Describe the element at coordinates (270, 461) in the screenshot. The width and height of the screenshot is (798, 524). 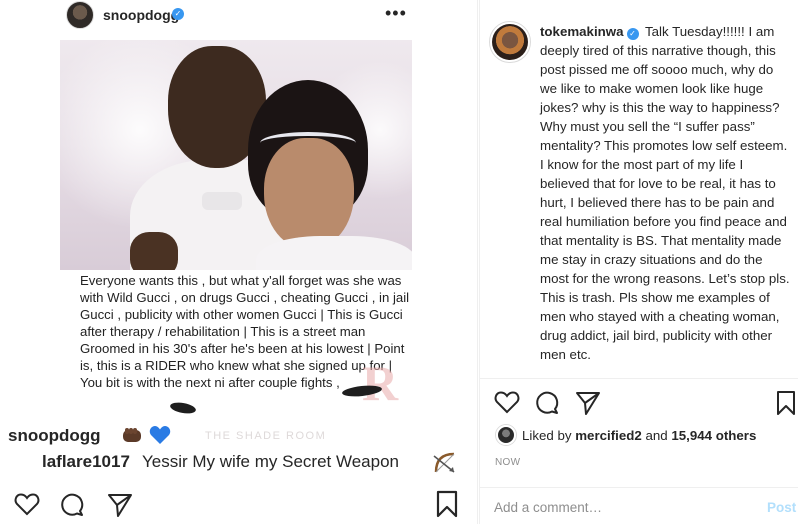
I see `comment-text: Yessir My wife my Secret Weapon` at that location.